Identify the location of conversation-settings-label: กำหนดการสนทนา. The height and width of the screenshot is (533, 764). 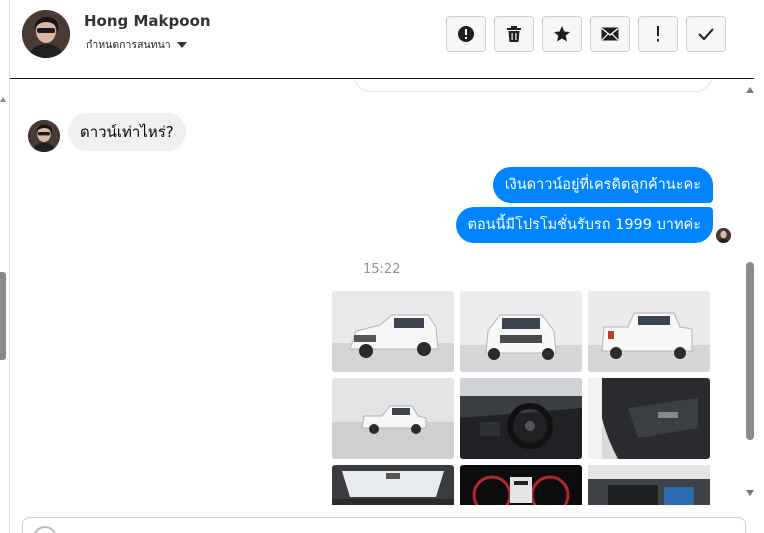
(128, 45).